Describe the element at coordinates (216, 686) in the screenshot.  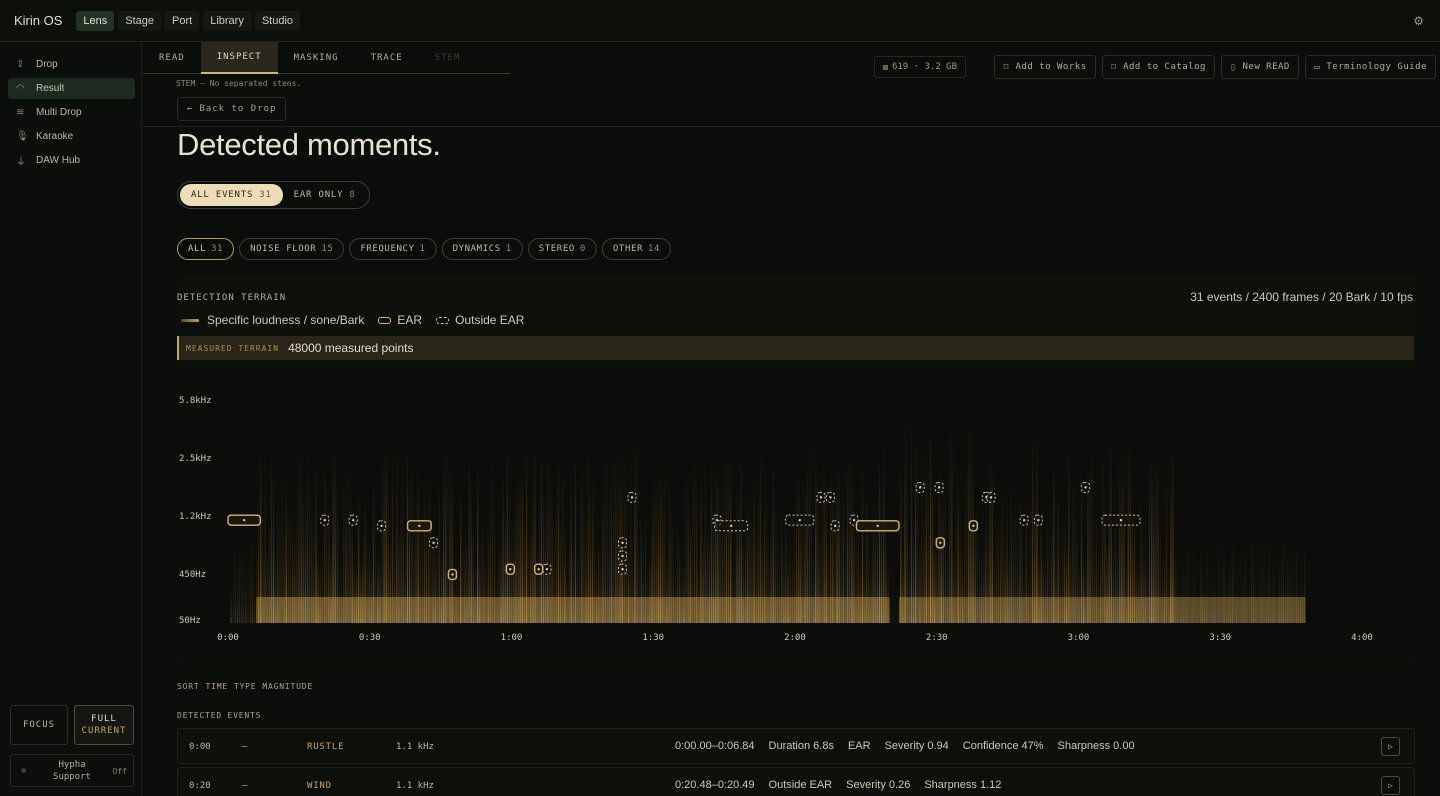
I see `sort-time: TIME` at that location.